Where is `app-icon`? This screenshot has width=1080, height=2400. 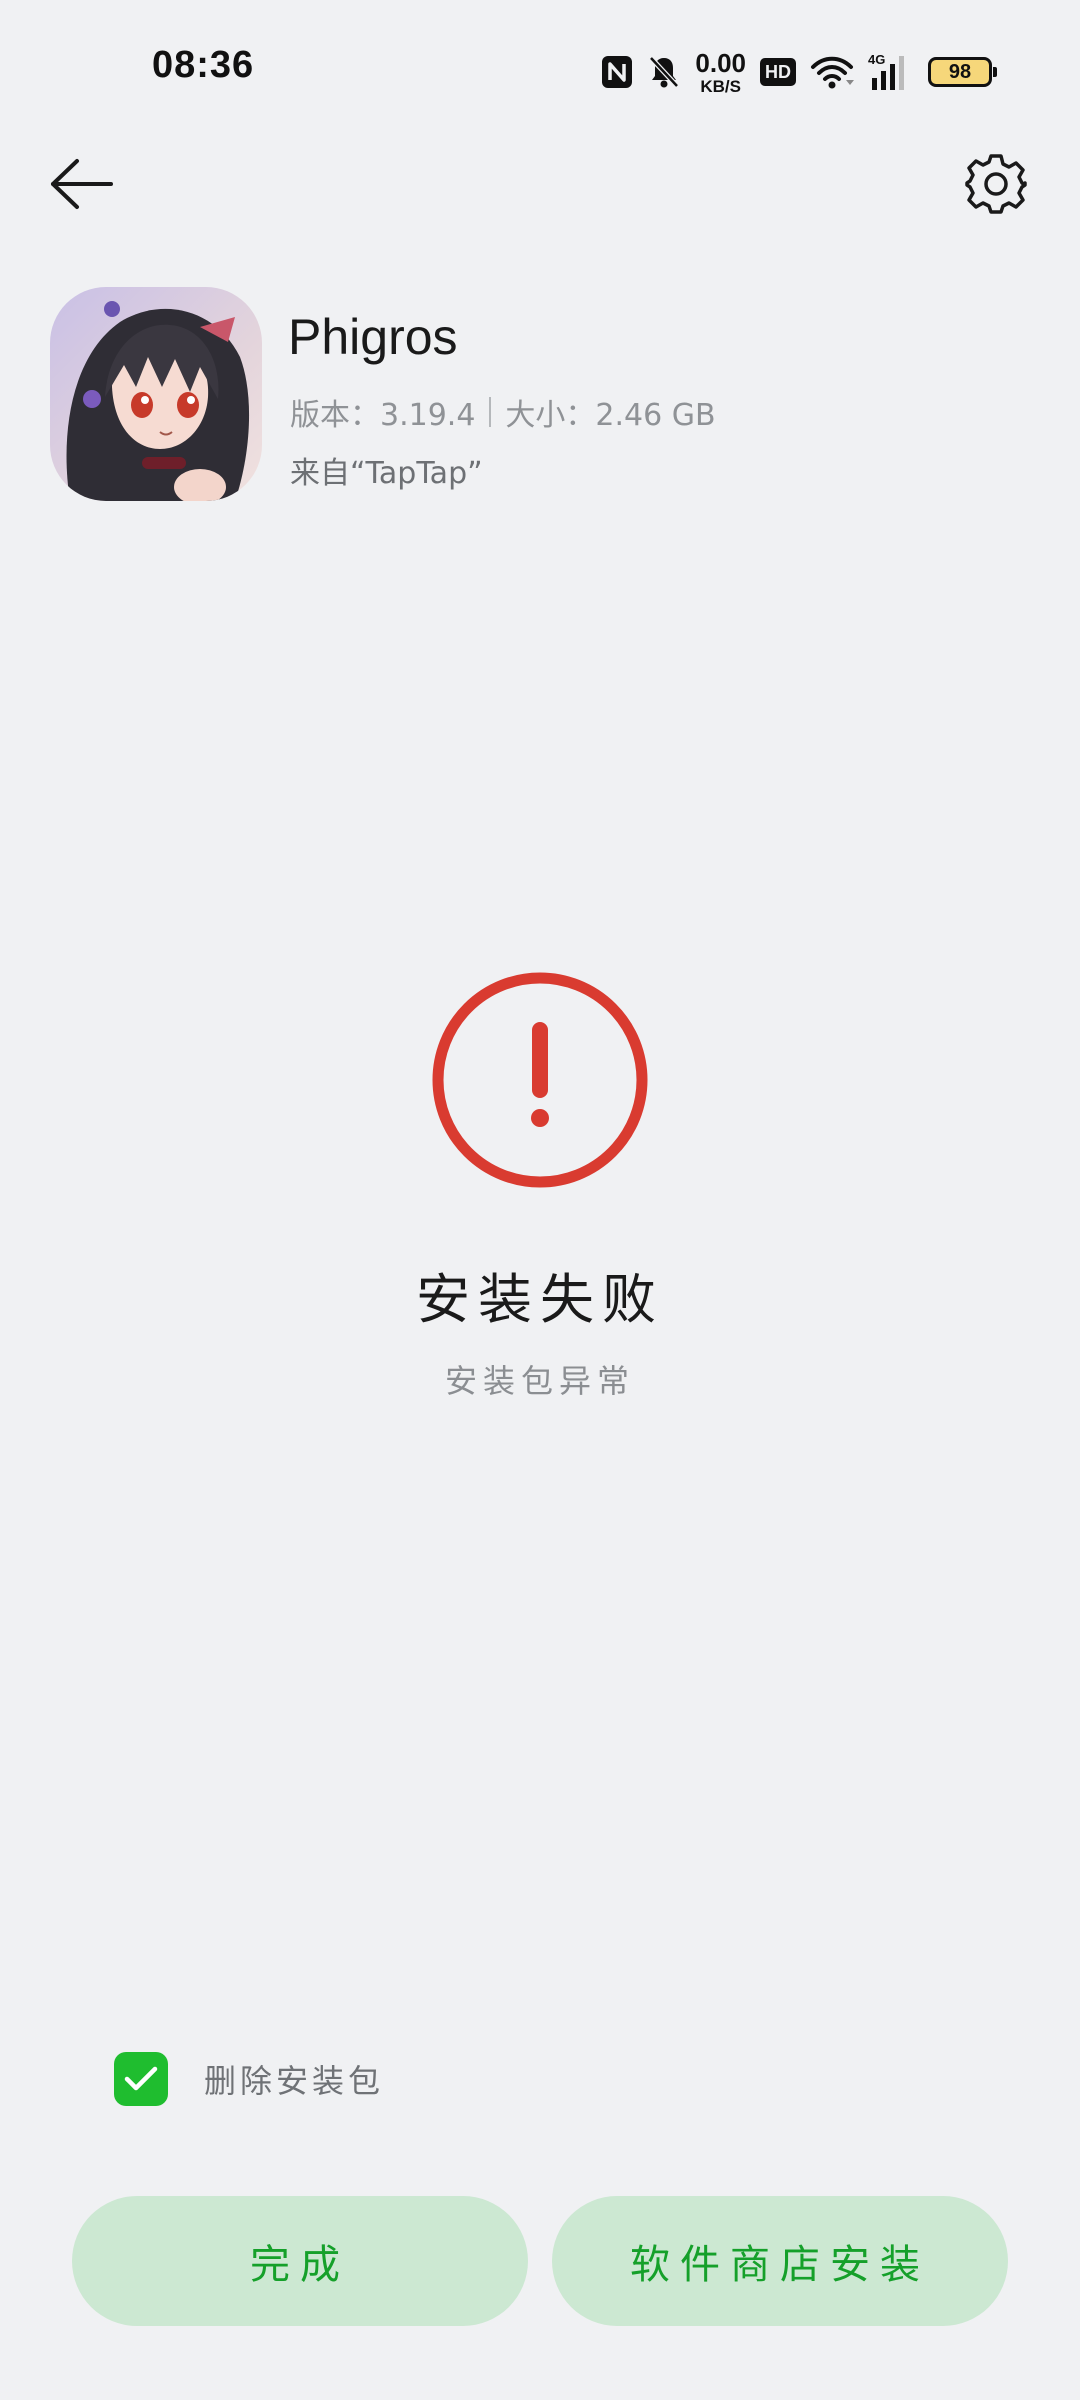 app-icon is located at coordinates (156, 394).